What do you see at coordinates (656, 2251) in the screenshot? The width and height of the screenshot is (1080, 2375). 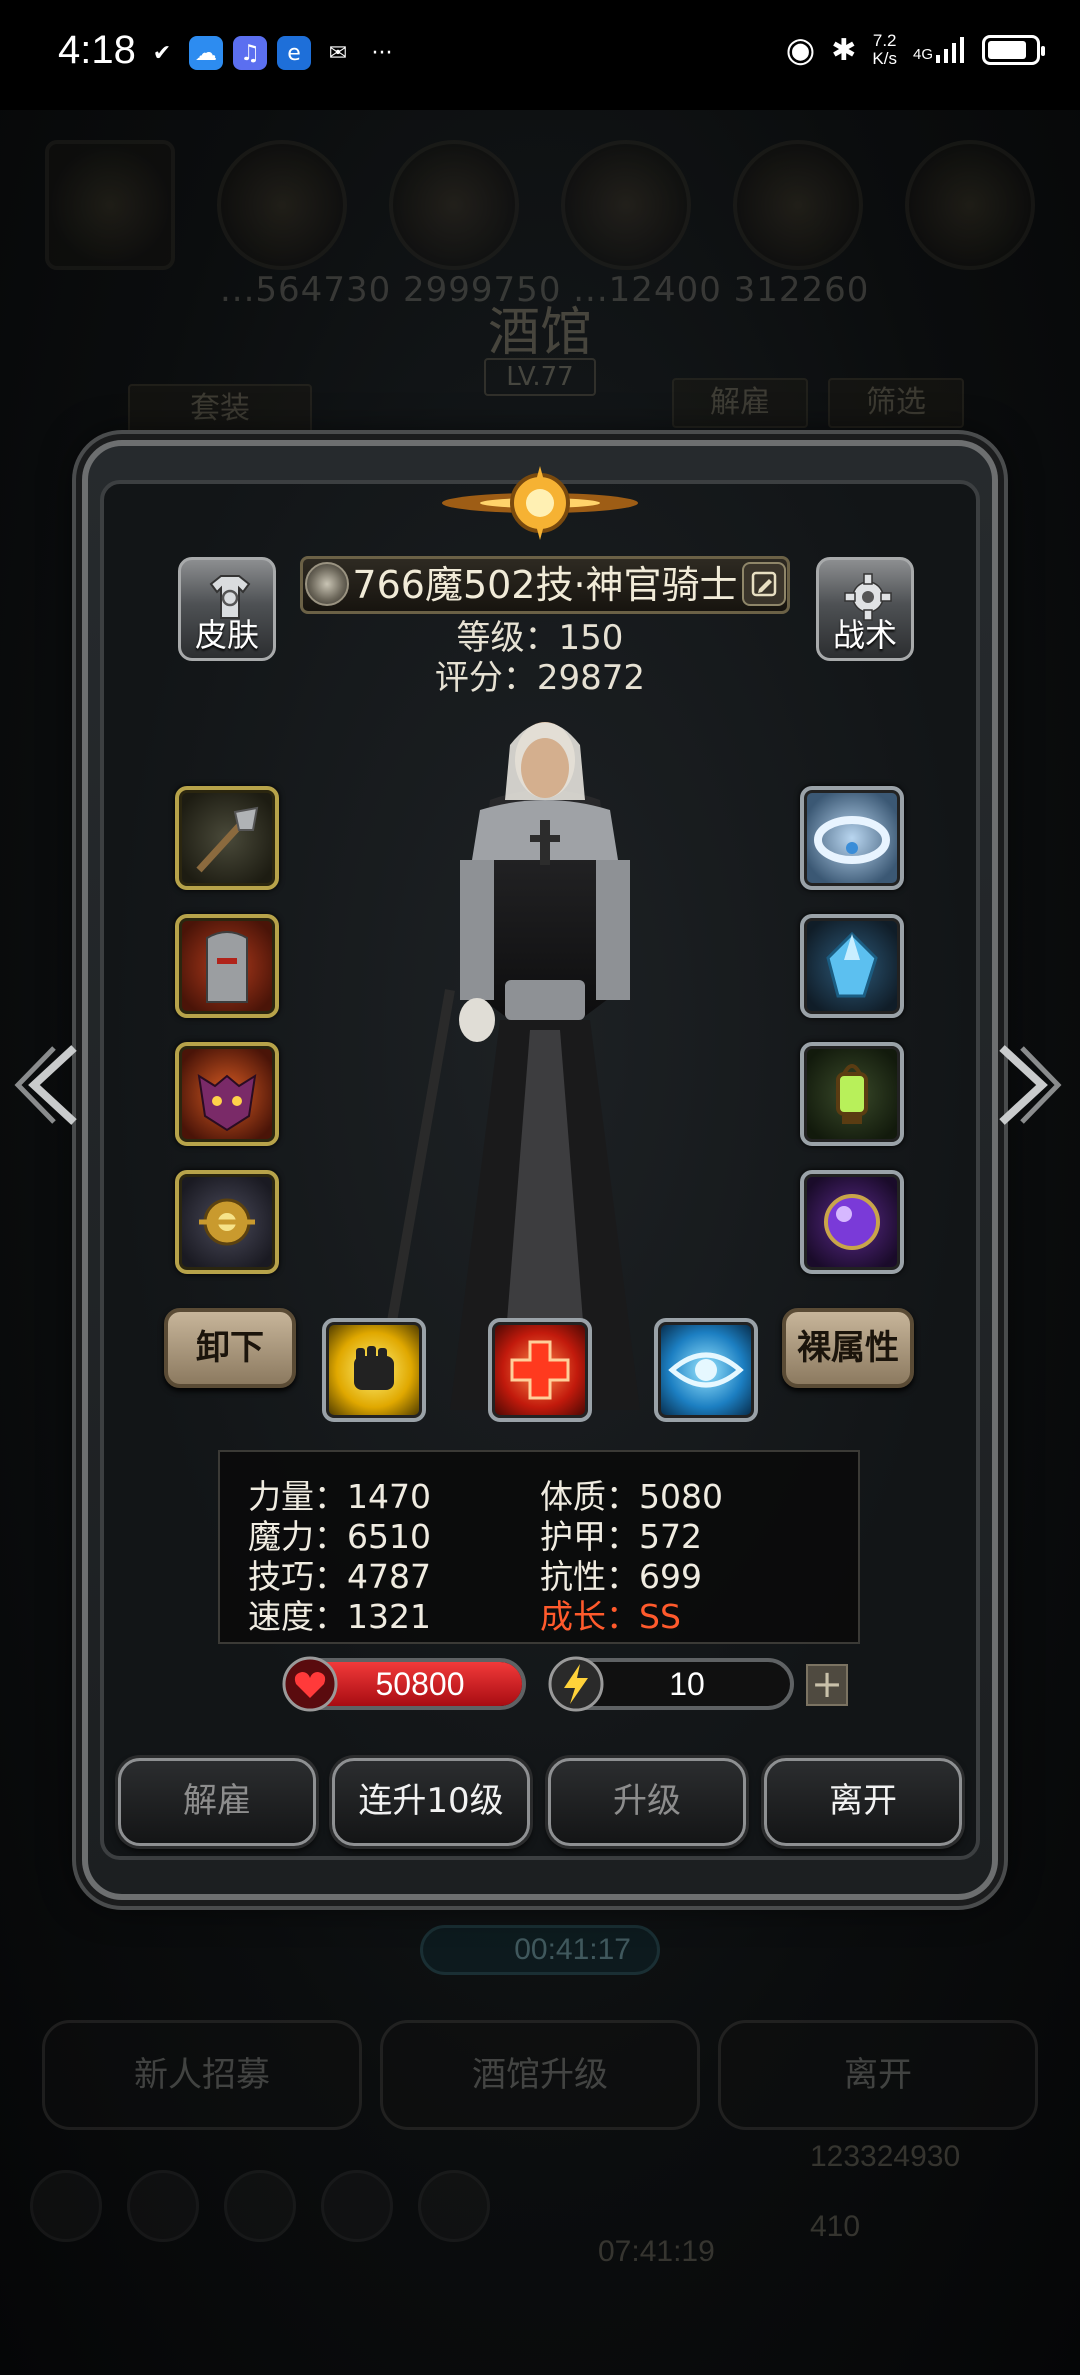 I see `gift-timer: 07:41:19` at bounding box center [656, 2251].